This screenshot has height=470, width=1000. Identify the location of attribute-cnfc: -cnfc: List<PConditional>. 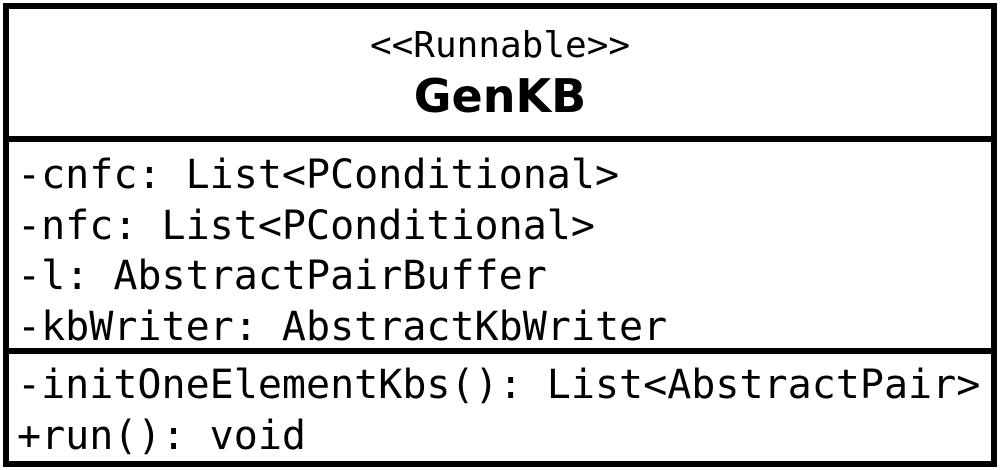
(318, 175).